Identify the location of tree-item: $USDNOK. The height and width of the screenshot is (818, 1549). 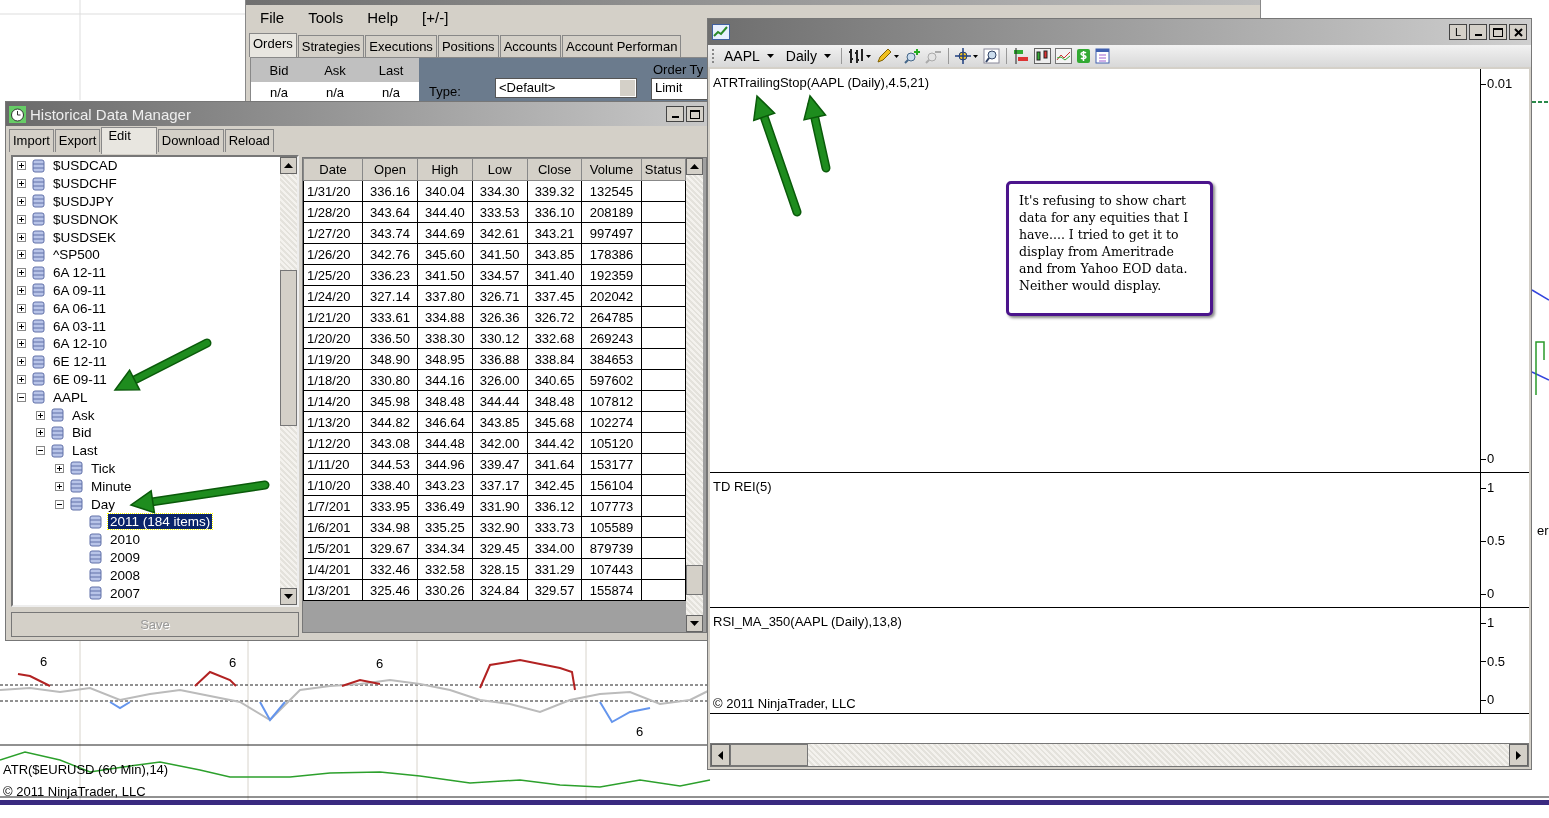
(86, 219).